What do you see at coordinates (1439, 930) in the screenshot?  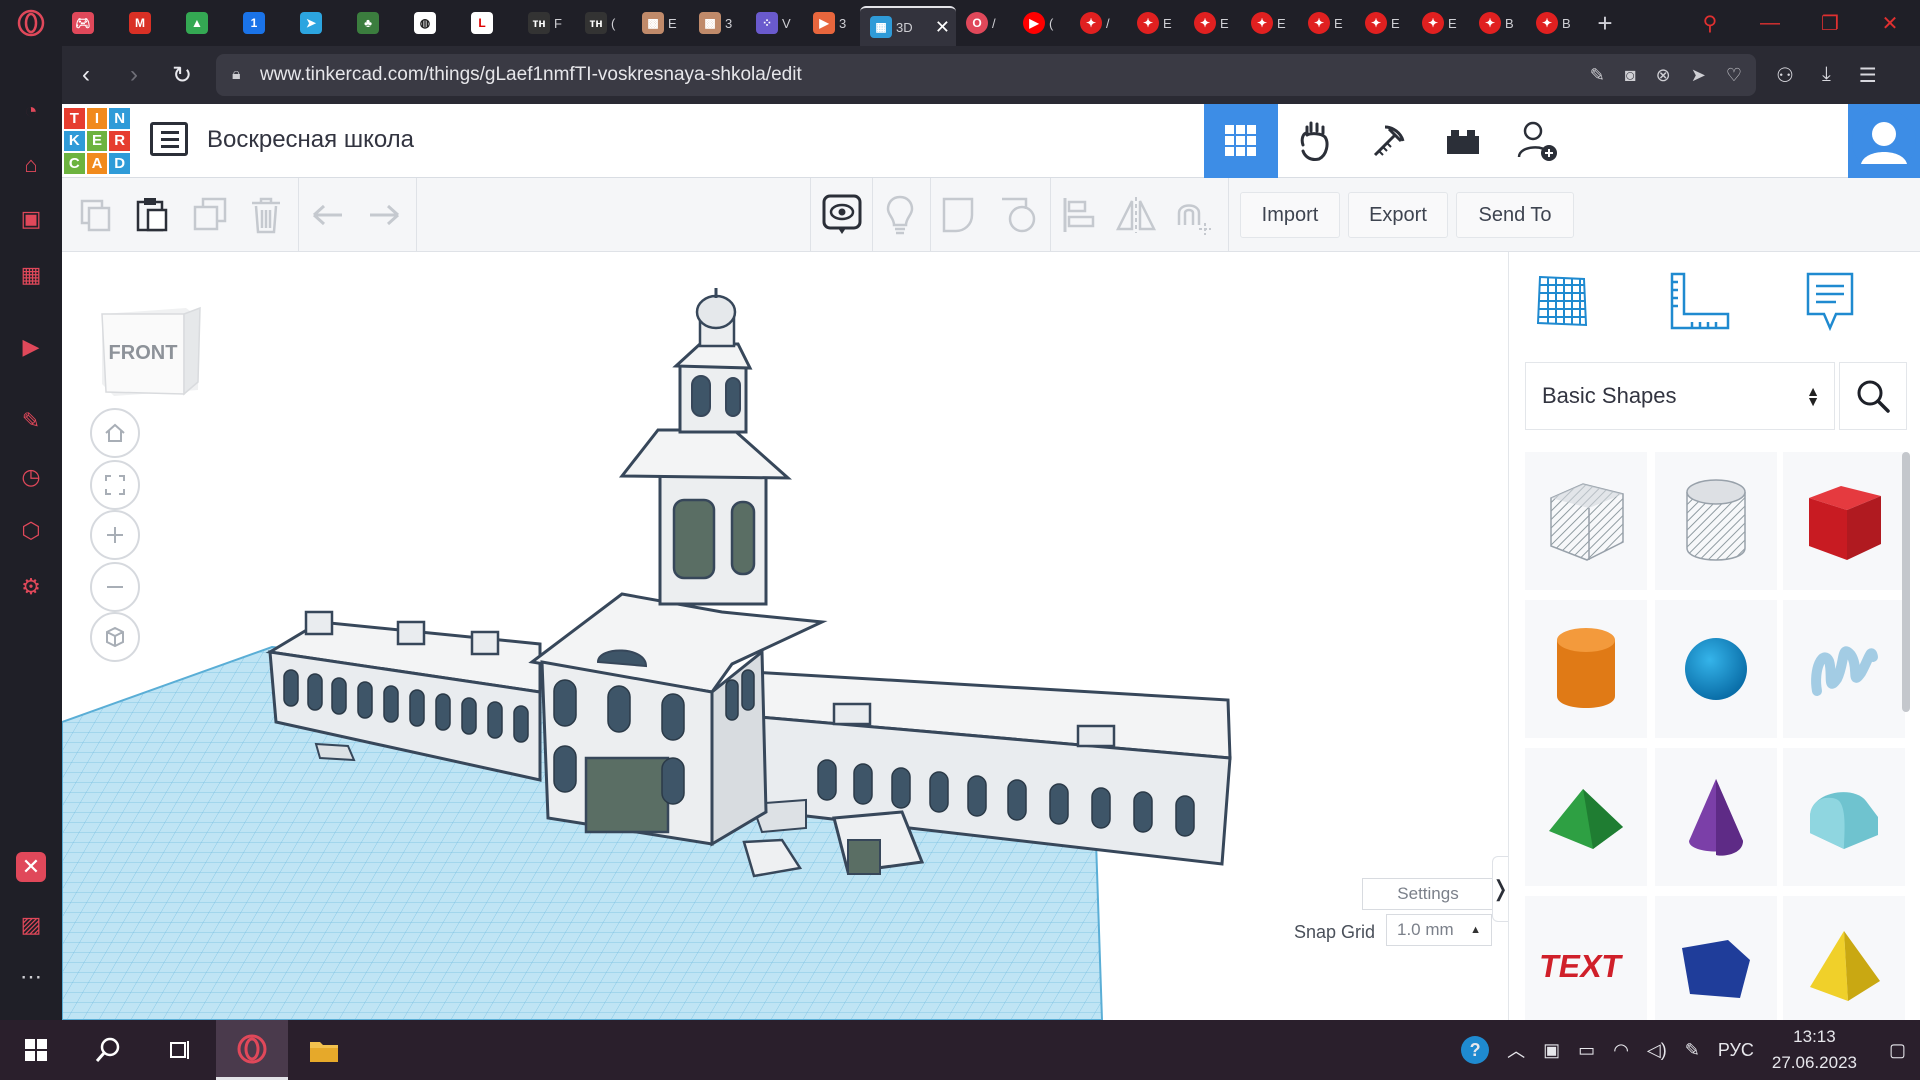 I see `snap-grid-select: 1.0 mm ▲` at bounding box center [1439, 930].